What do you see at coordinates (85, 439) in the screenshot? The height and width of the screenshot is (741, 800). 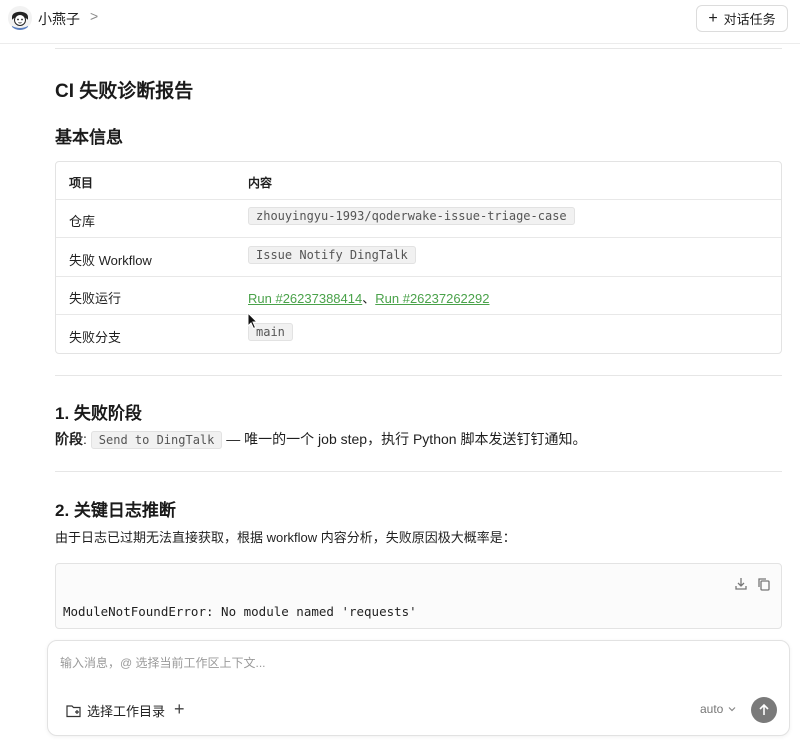 I see `stage-colon: :` at bounding box center [85, 439].